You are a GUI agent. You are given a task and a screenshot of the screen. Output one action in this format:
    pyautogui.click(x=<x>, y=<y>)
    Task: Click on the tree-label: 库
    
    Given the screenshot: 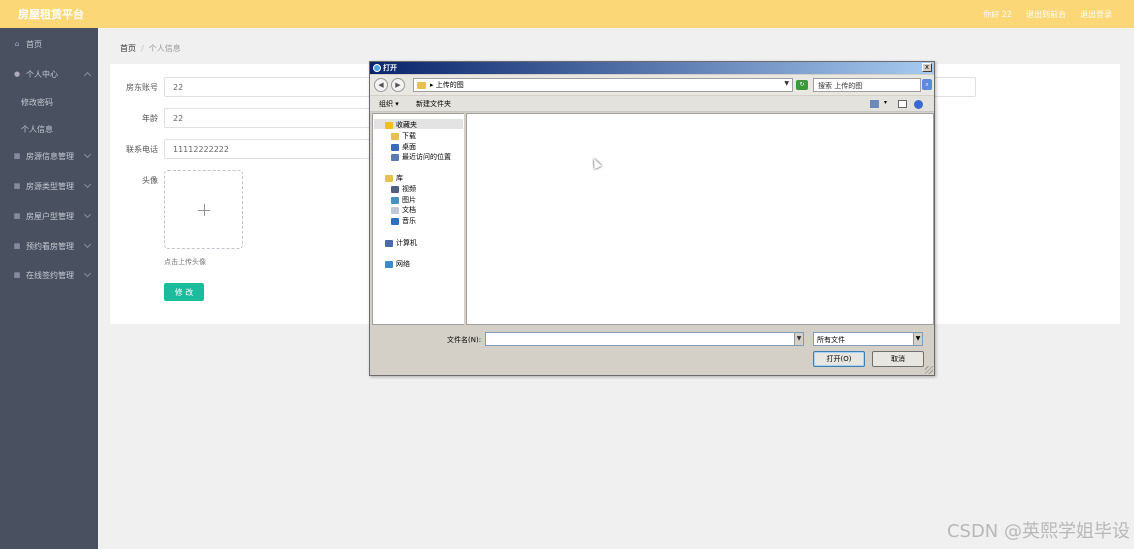 What is the action you would take?
    pyautogui.click(x=399, y=178)
    